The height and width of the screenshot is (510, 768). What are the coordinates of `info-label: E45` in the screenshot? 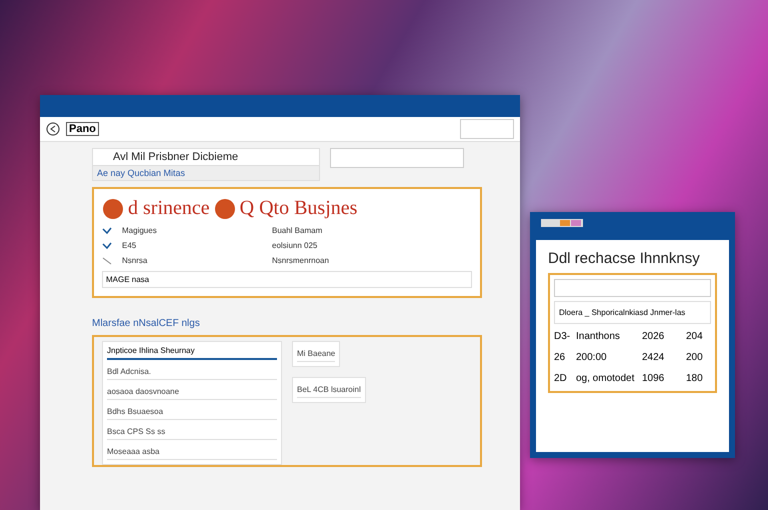 It's located at (130, 245).